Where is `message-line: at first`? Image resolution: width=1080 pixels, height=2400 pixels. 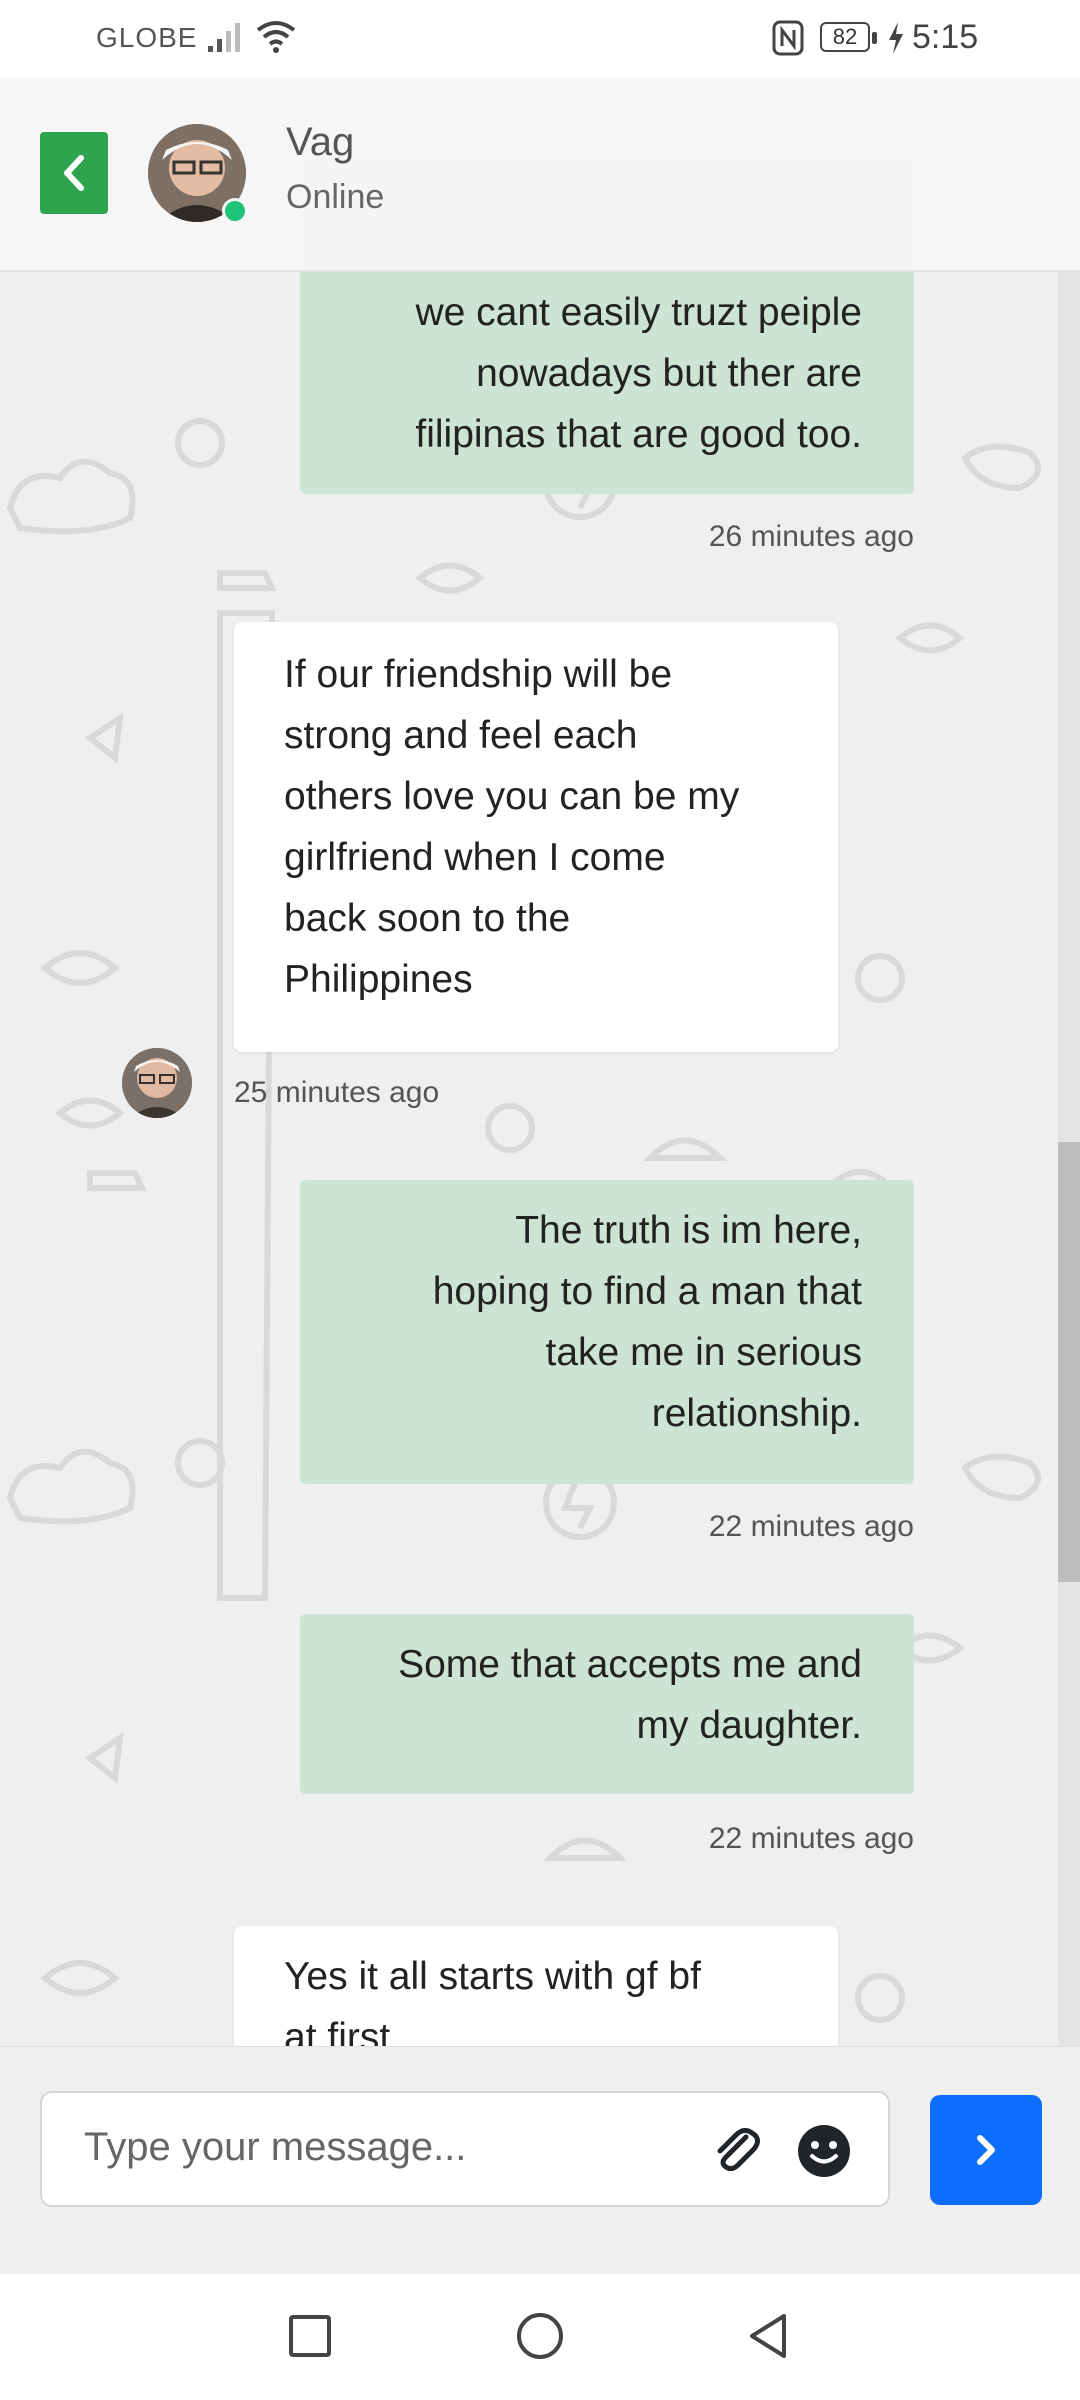
message-line: at first is located at coordinates (337, 2031).